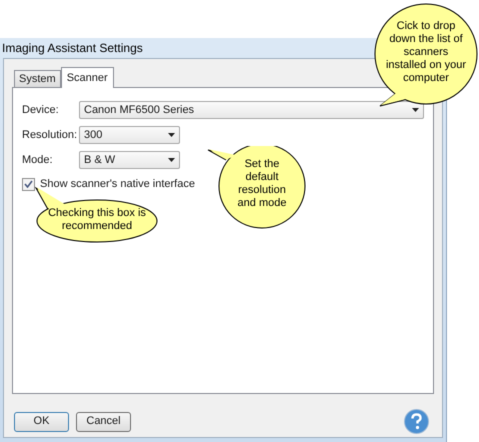 Image resolution: width=479 pixels, height=442 pixels. Describe the element at coordinates (117, 184) in the screenshot. I see `checkbox-label: Show scanner's native interface` at that location.